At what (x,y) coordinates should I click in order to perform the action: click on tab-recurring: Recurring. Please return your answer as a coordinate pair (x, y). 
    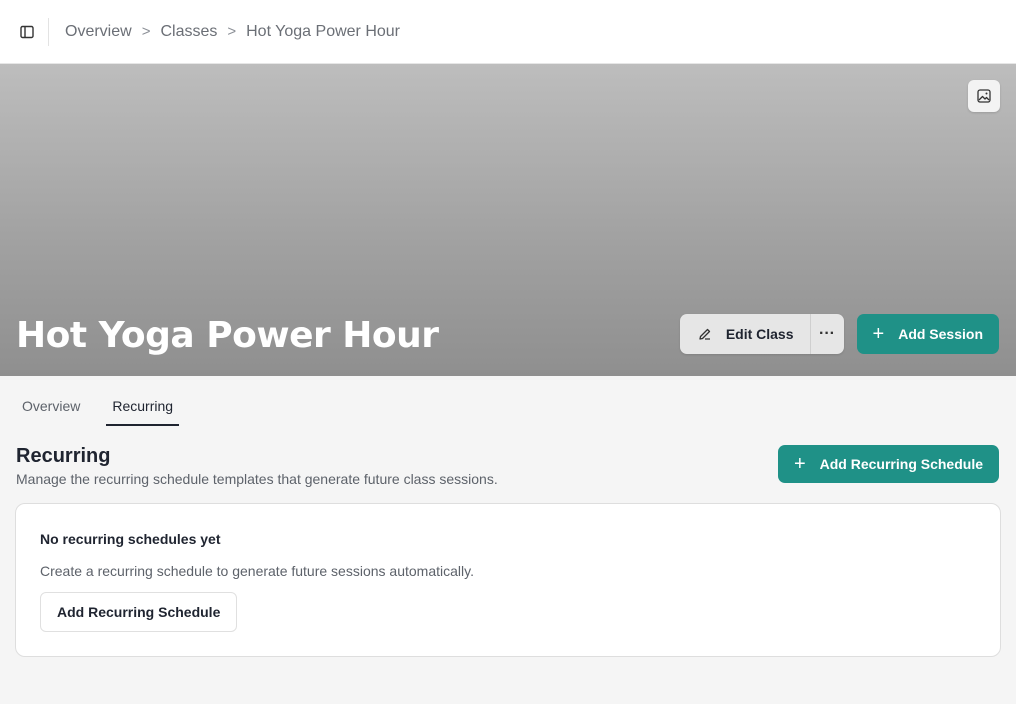
    Looking at the image, I should click on (143, 412).